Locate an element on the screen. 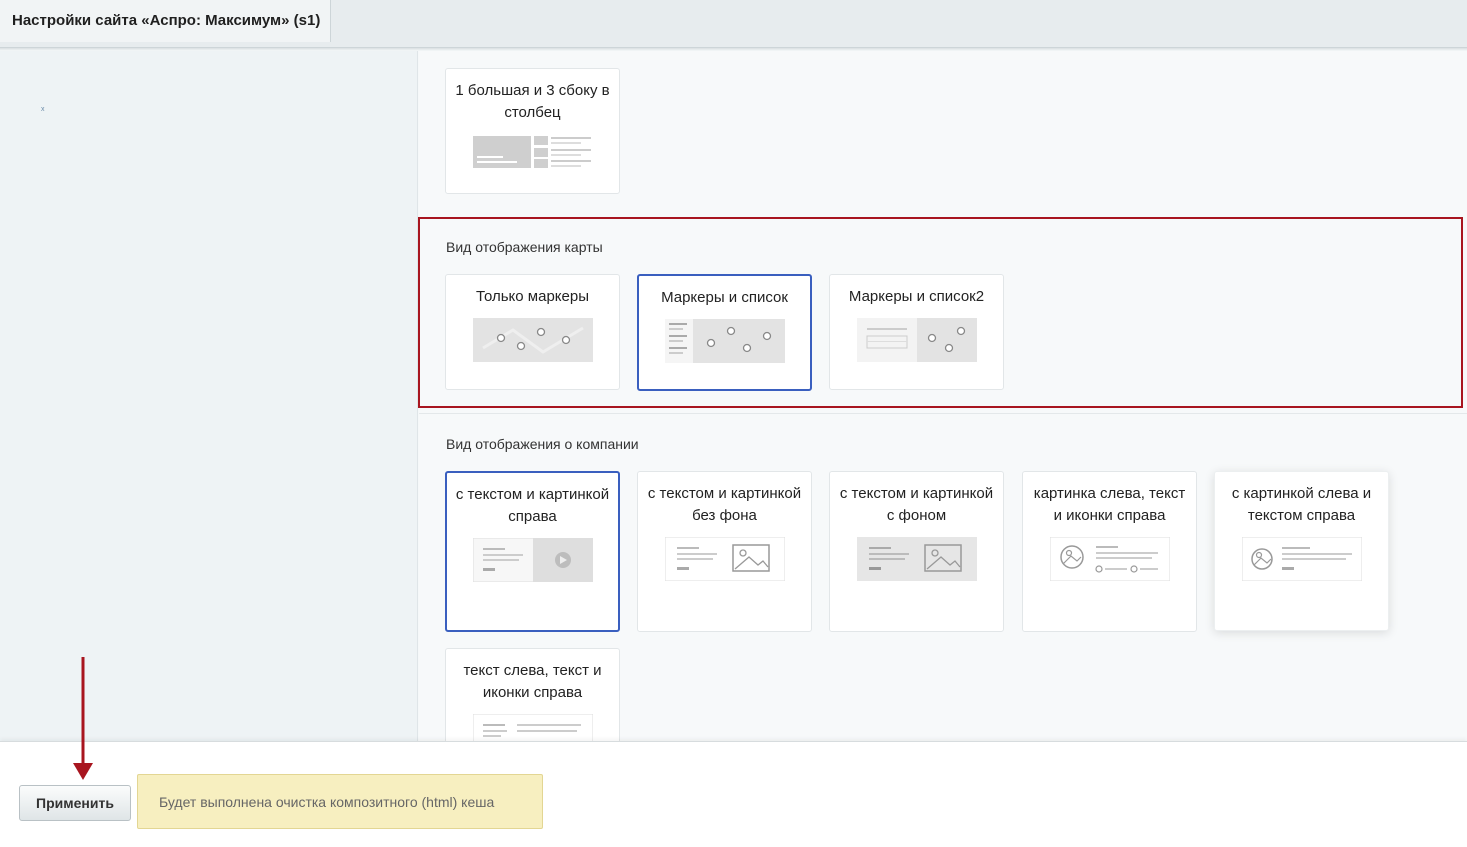 The image size is (1467, 847). company-option-text-image-right: с текстом и картинкой справа is located at coordinates (532, 551).